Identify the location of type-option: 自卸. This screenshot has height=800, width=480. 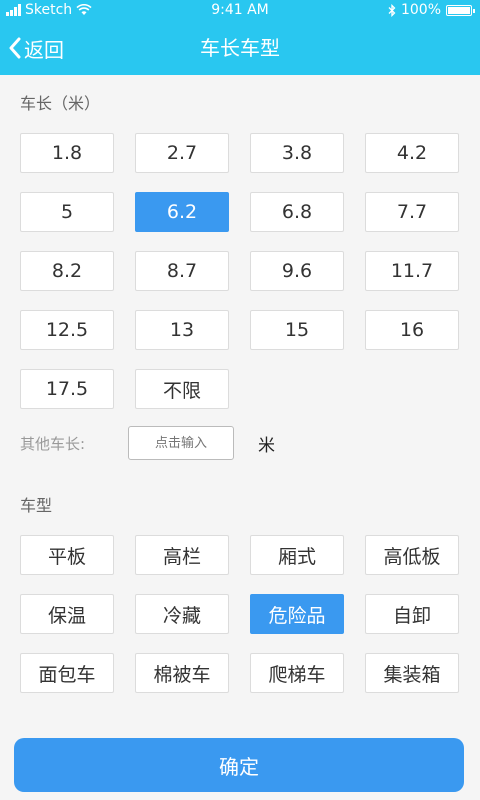
(412, 614).